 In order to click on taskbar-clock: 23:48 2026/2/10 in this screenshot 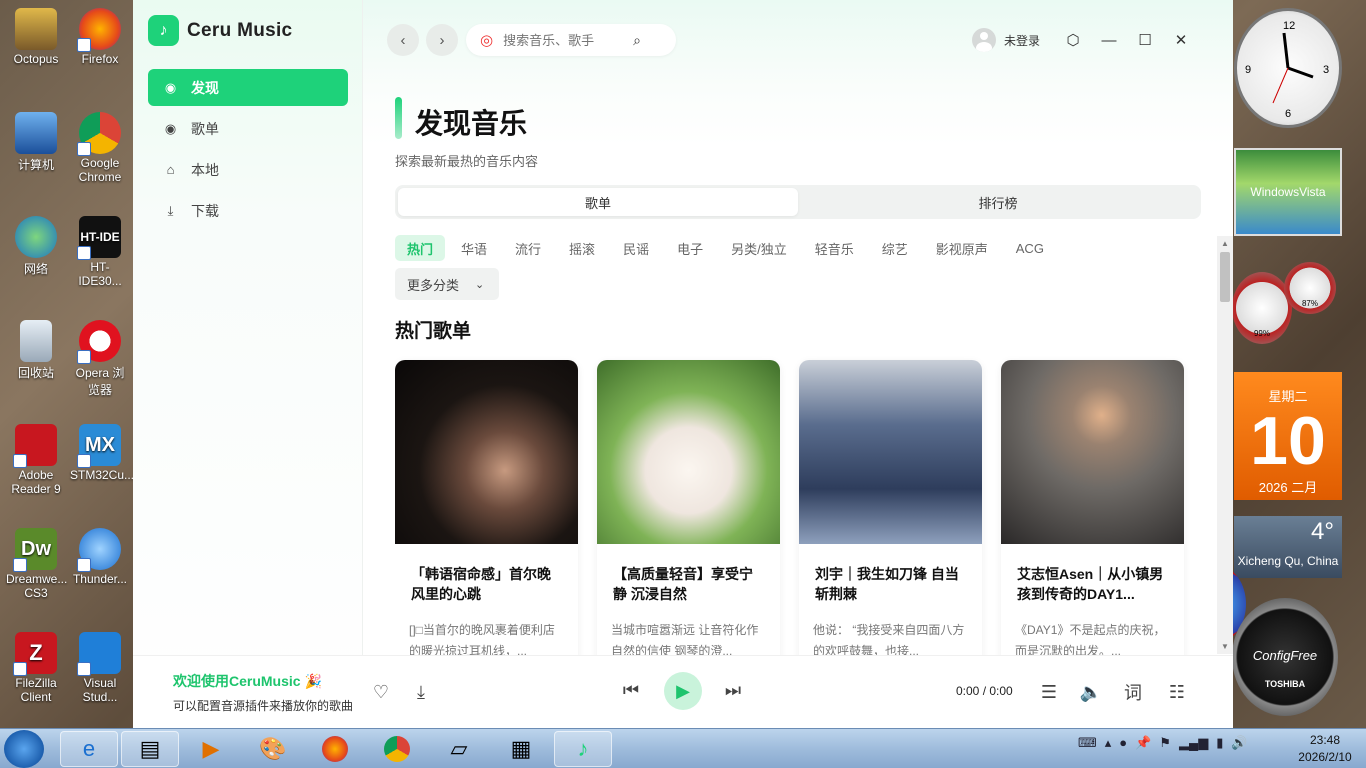, I will do `click(1325, 749)`.